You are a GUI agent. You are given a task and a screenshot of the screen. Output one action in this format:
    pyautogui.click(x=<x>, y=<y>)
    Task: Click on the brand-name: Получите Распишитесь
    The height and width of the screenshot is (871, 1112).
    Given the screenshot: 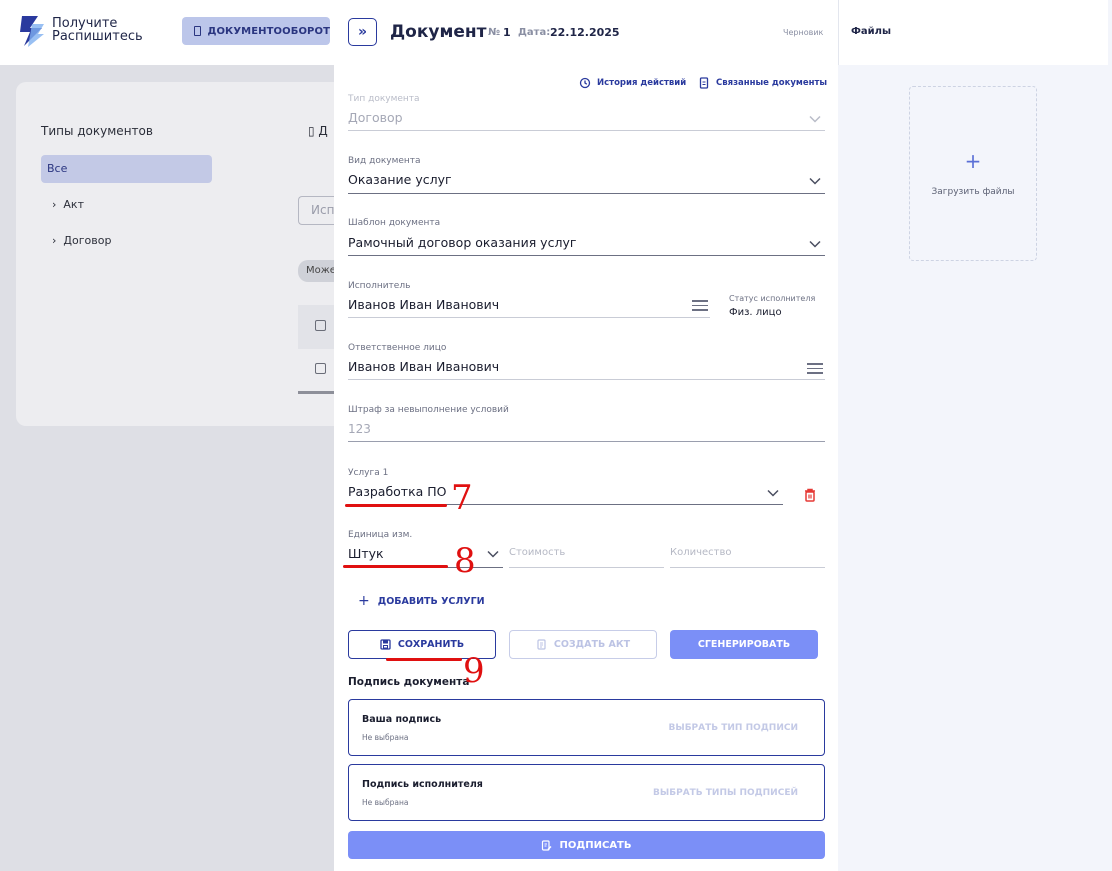 What is the action you would take?
    pyautogui.click(x=97, y=30)
    